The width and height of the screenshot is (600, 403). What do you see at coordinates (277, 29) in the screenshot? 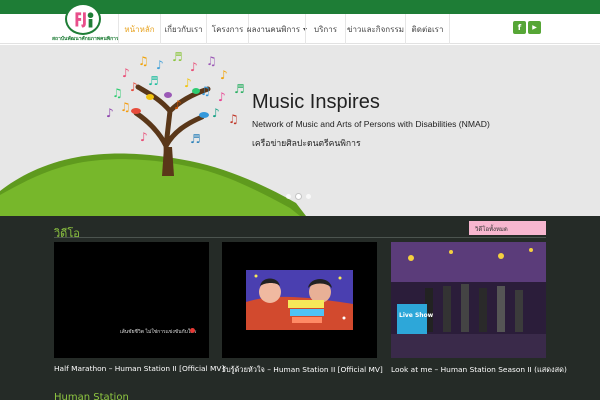
I see `menu-item-works: ผลงานคนพิการ` at bounding box center [277, 29].